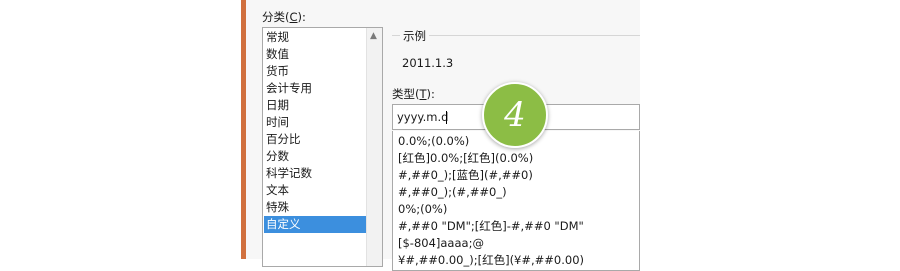 This screenshot has height=271, width=900. What do you see at coordinates (423, 117) in the screenshot?
I see `type-input-value: yyyy.m.d` at bounding box center [423, 117].